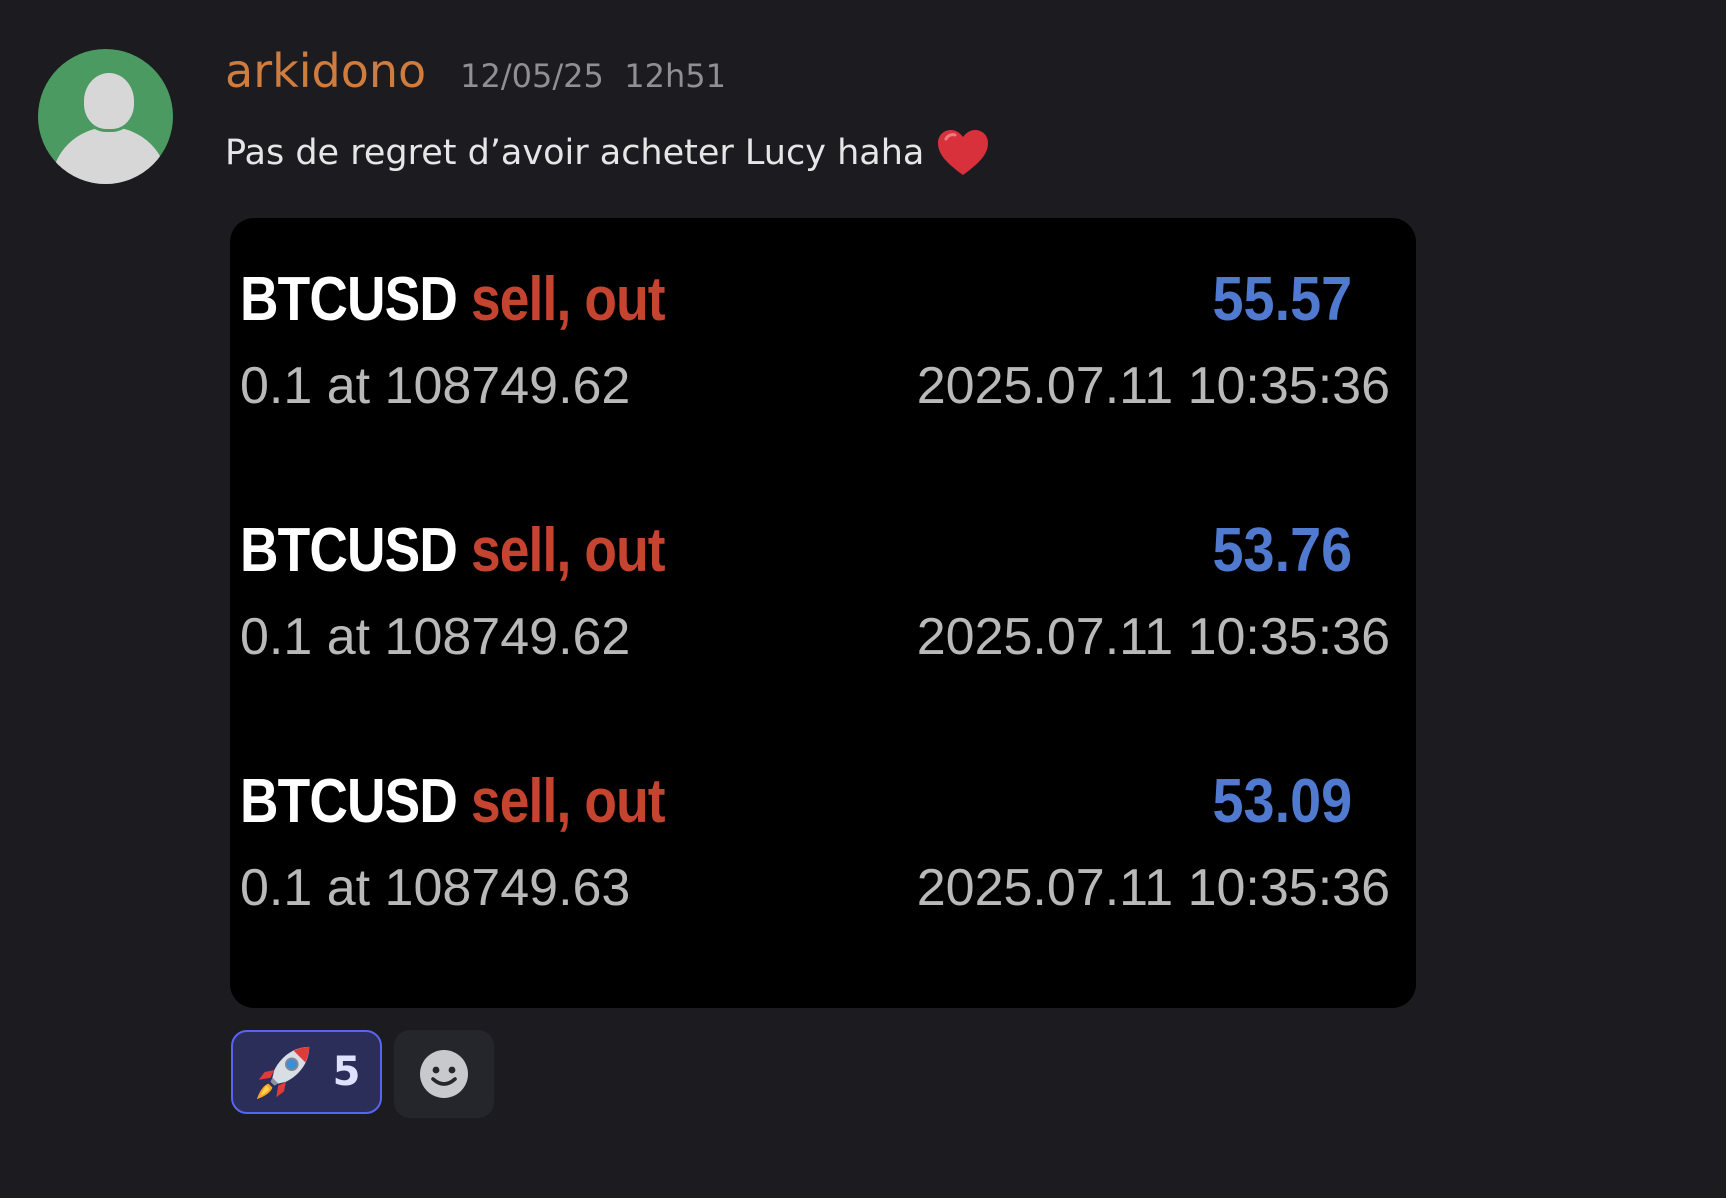 The height and width of the screenshot is (1198, 1726). Describe the element at coordinates (1282, 801) in the screenshot. I see `trade-profit: 53.09` at that location.